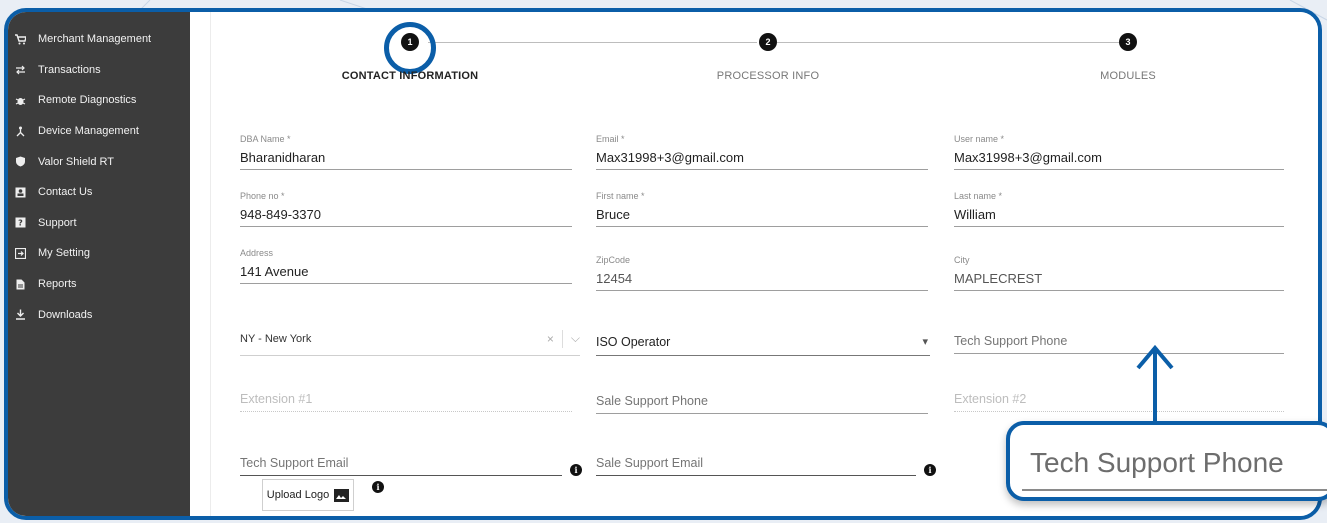 This screenshot has height=523, width=1327. I want to click on sidebar-item-label: Valor Shield RT, so click(76, 161).